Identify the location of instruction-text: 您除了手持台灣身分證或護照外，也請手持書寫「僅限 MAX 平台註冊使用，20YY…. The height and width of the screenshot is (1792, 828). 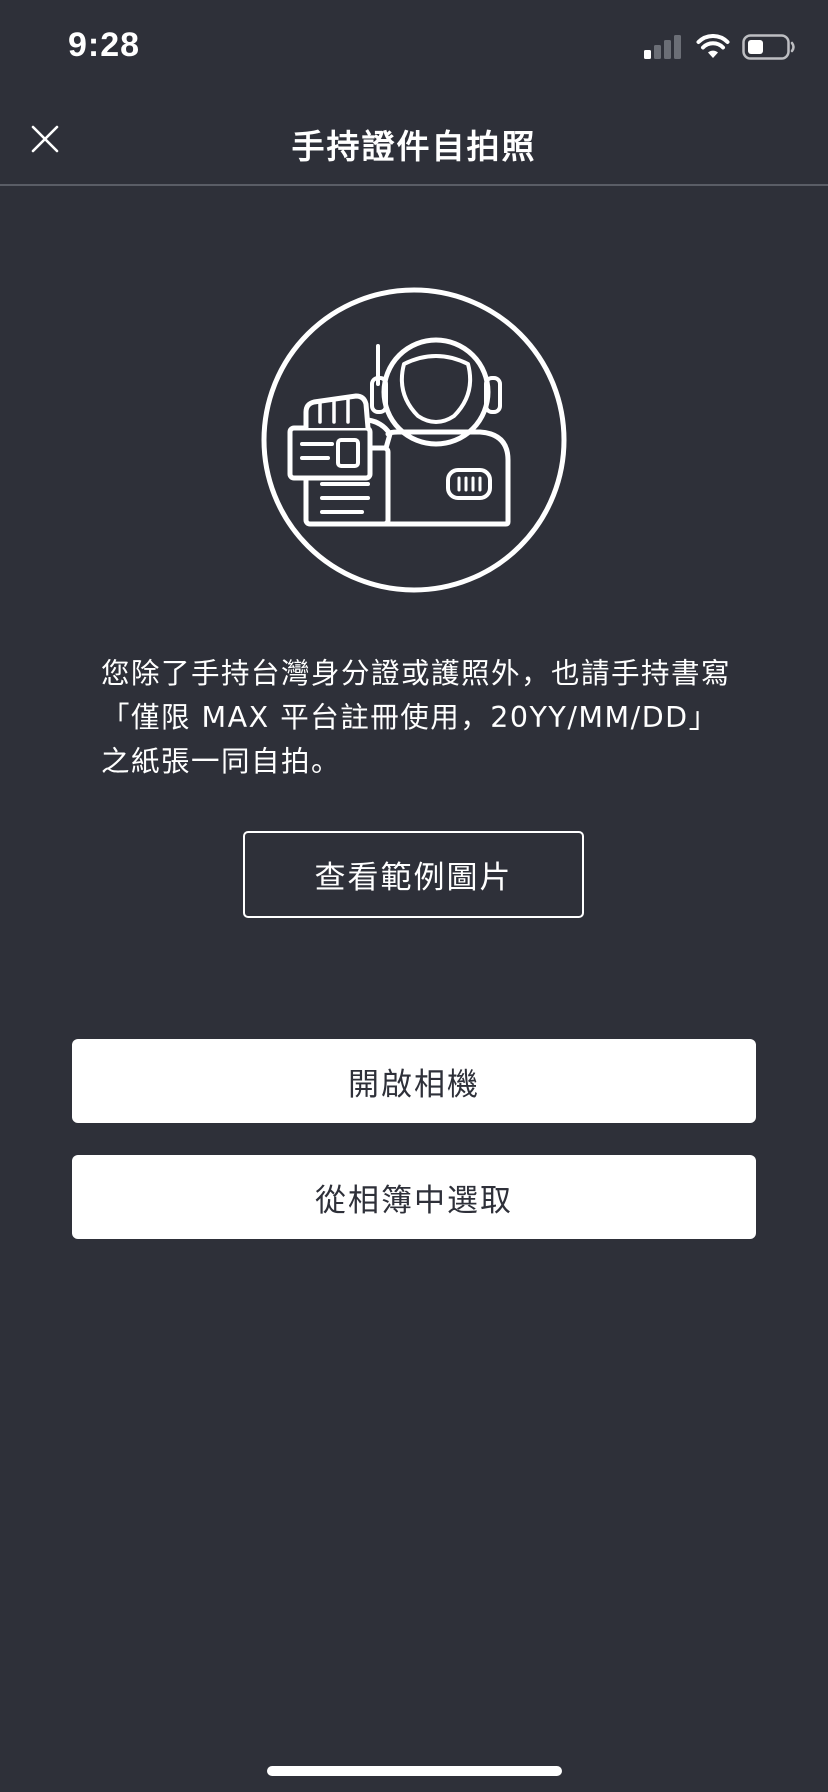
(416, 717).